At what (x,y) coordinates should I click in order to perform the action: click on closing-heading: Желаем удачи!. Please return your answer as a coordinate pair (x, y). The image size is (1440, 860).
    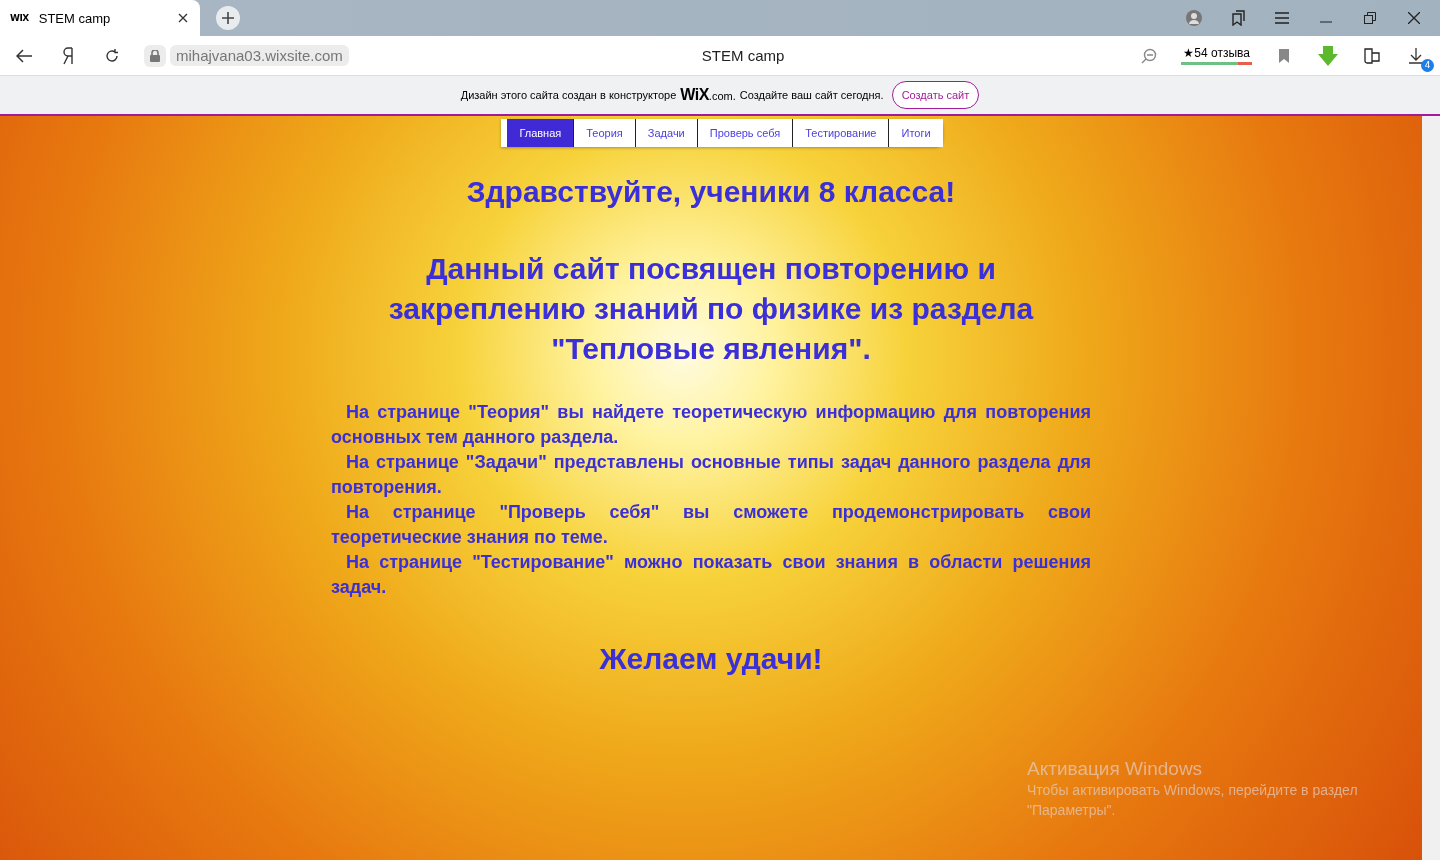
    Looking at the image, I should click on (711, 659).